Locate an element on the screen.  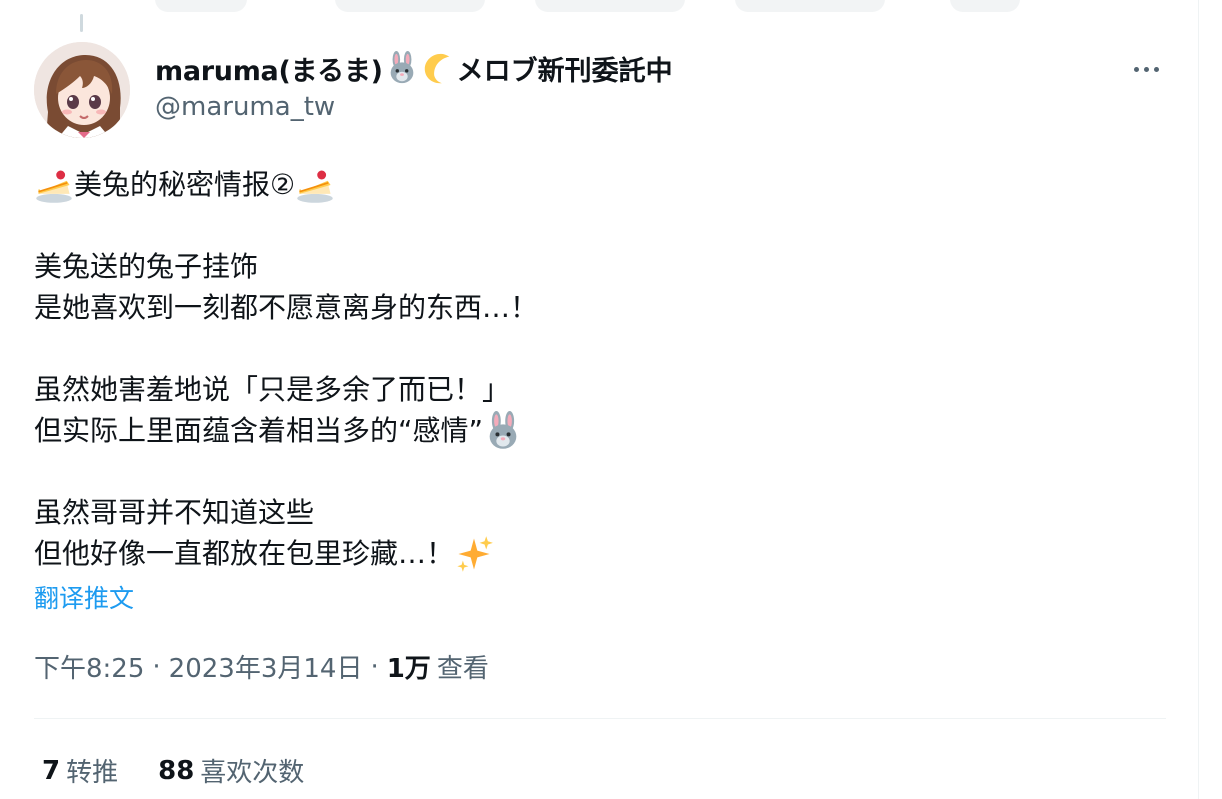
avatar-image is located at coordinates (82, 90).